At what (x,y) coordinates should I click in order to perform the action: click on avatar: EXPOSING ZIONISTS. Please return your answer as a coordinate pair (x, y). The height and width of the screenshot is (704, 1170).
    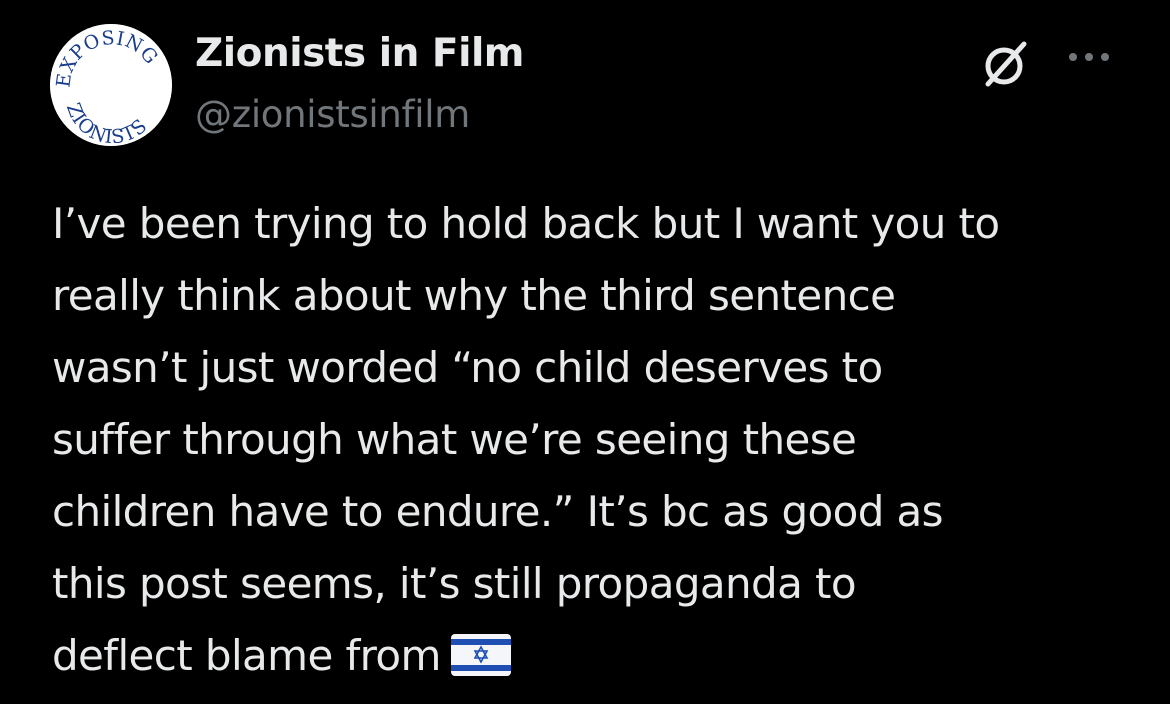
    Looking at the image, I should click on (111, 85).